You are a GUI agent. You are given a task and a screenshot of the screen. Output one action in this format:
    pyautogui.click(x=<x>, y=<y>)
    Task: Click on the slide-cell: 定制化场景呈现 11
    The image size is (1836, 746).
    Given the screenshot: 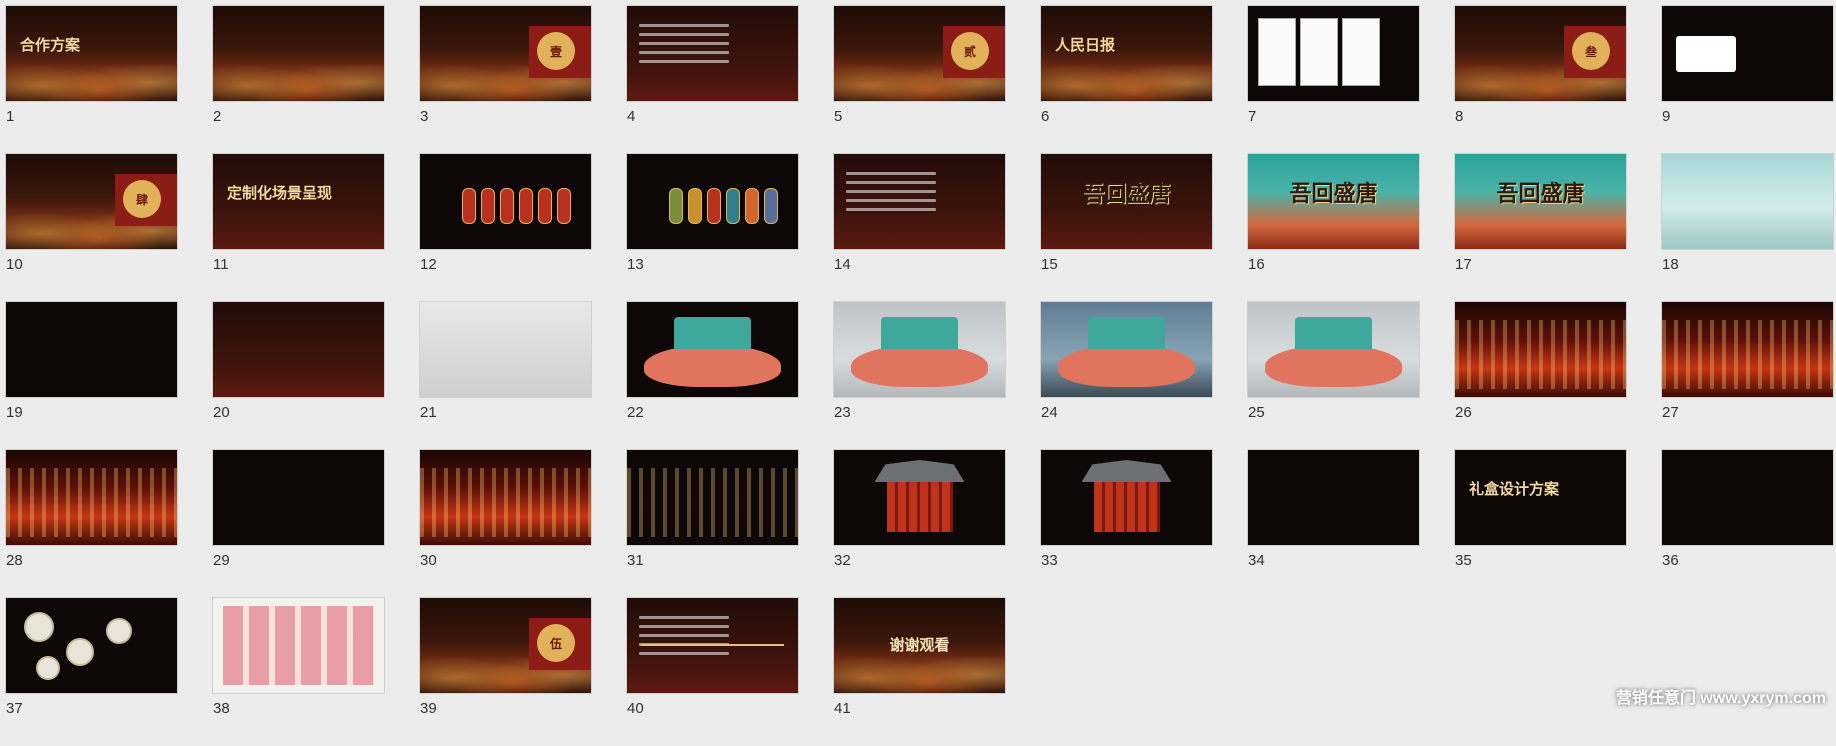 What is the action you would take?
    pyautogui.click(x=298, y=228)
    